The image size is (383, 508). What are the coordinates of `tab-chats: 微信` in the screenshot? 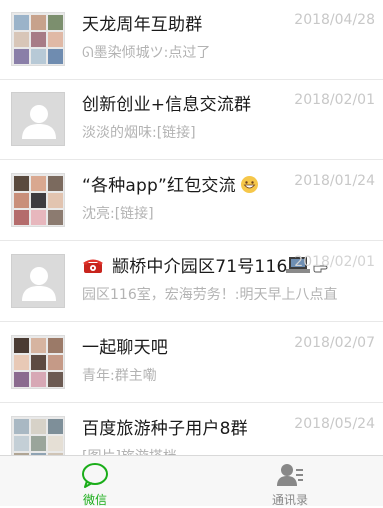 It's located at (95, 481).